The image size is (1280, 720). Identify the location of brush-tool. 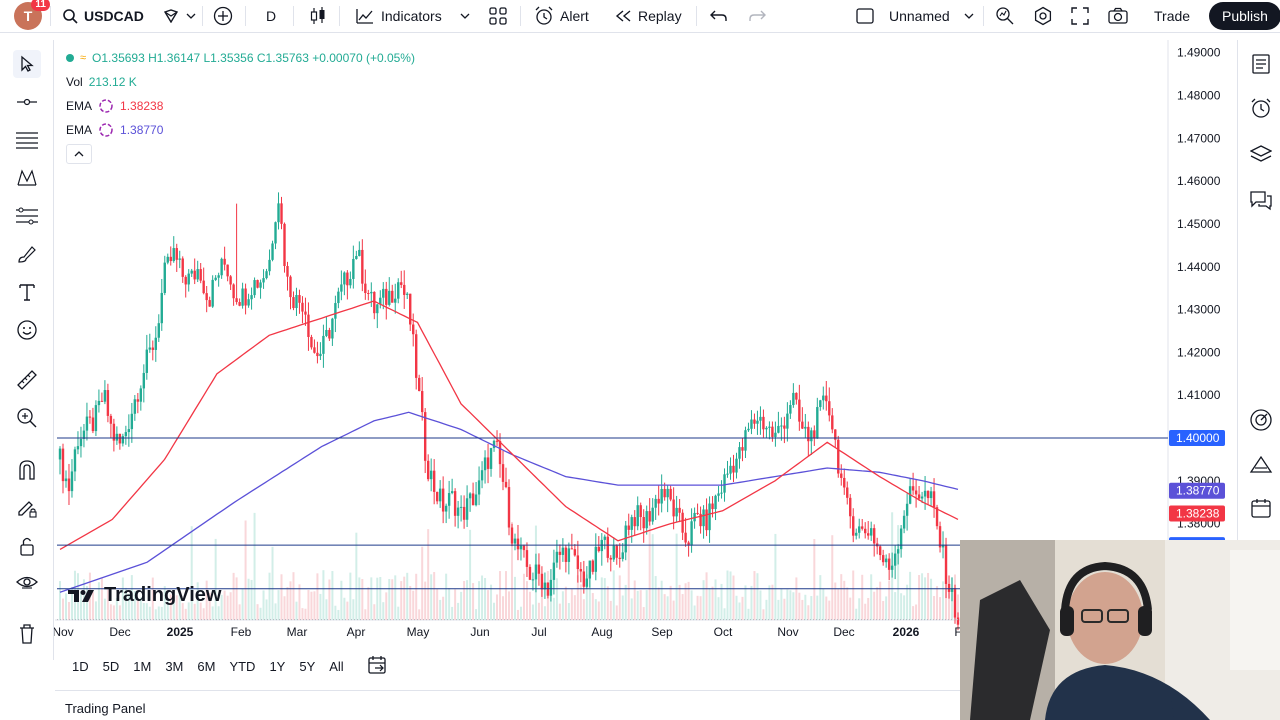
(27, 254).